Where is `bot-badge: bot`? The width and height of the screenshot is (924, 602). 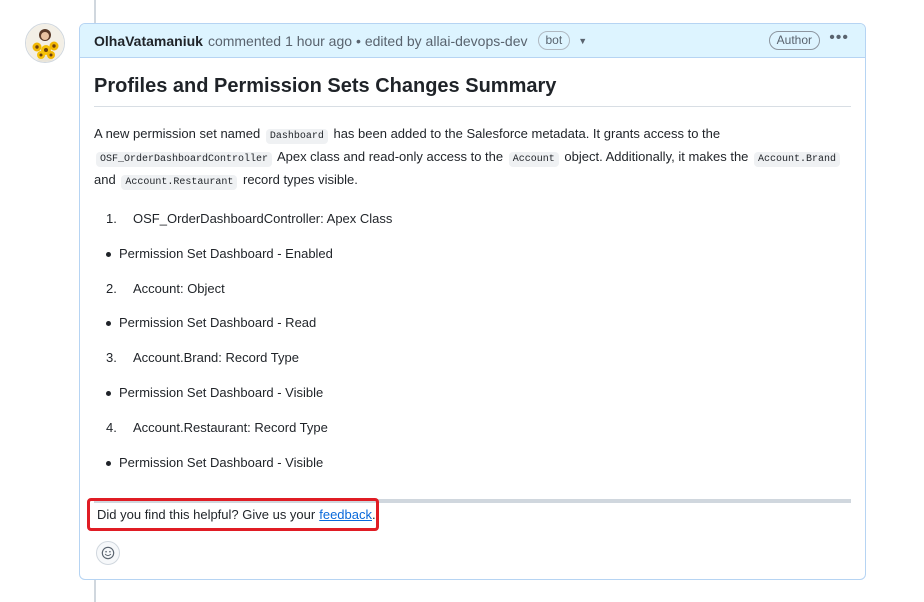
bot-badge: bot is located at coordinates (554, 40).